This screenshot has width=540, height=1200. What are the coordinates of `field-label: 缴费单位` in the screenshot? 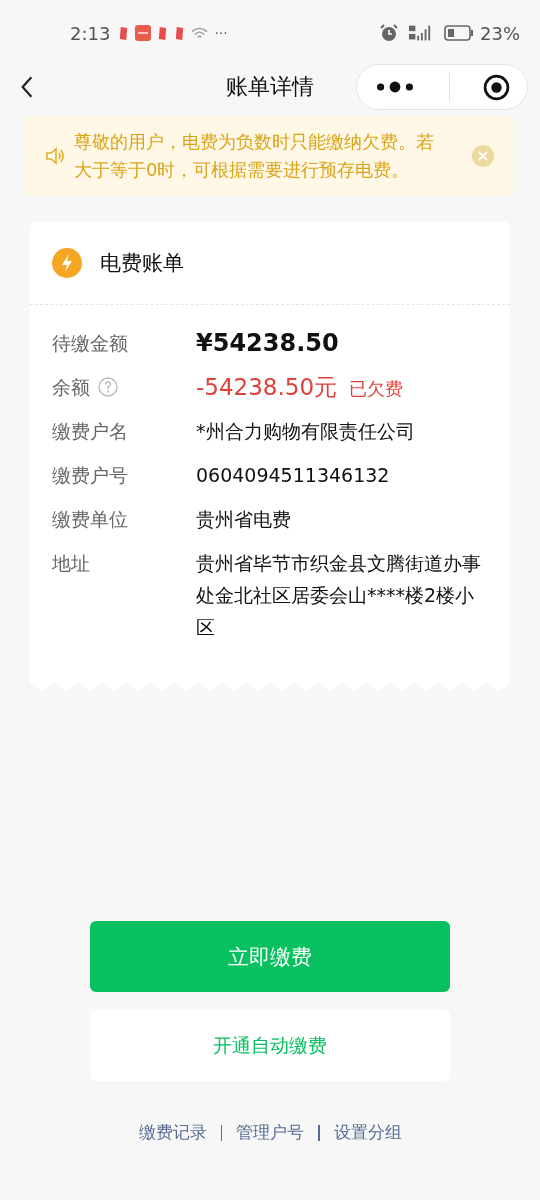 It's located at (90, 519).